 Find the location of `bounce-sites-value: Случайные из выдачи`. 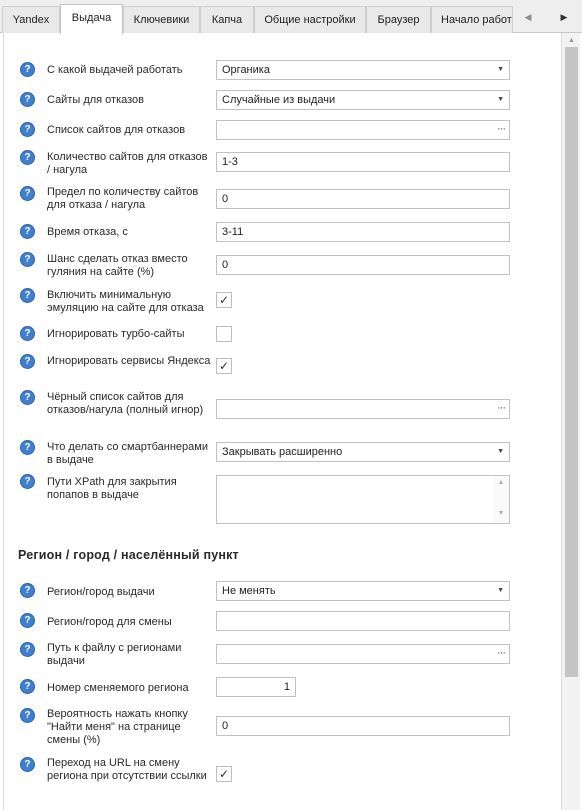

bounce-sites-value: Случайные из выдачи is located at coordinates (279, 100).